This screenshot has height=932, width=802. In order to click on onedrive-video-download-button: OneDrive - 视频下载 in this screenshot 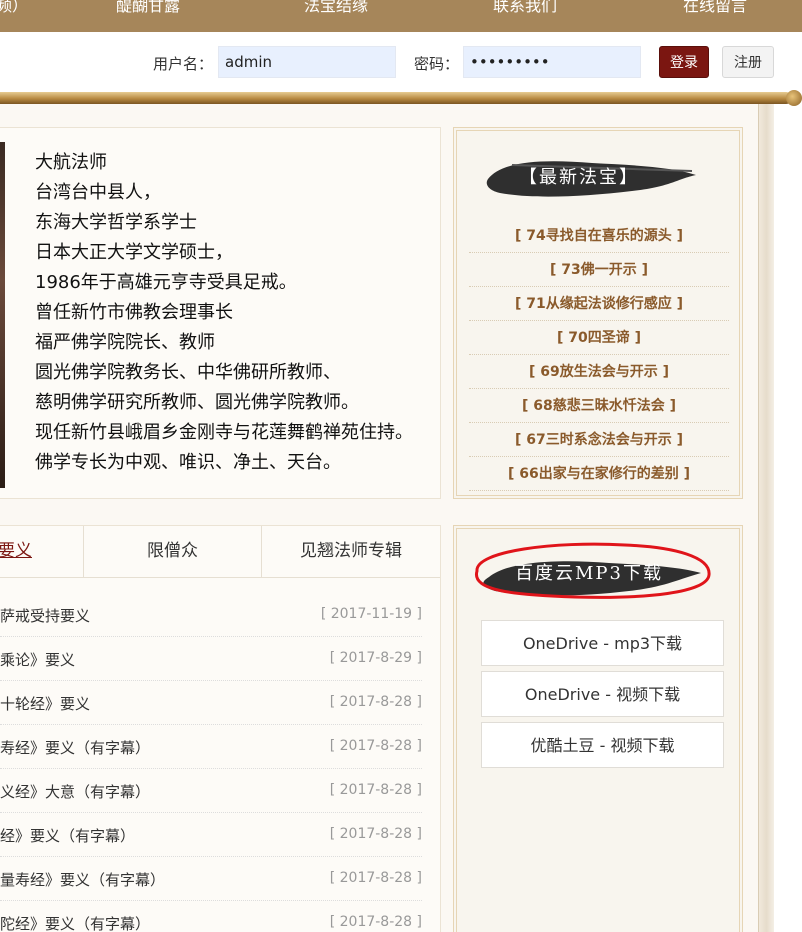, I will do `click(602, 694)`.